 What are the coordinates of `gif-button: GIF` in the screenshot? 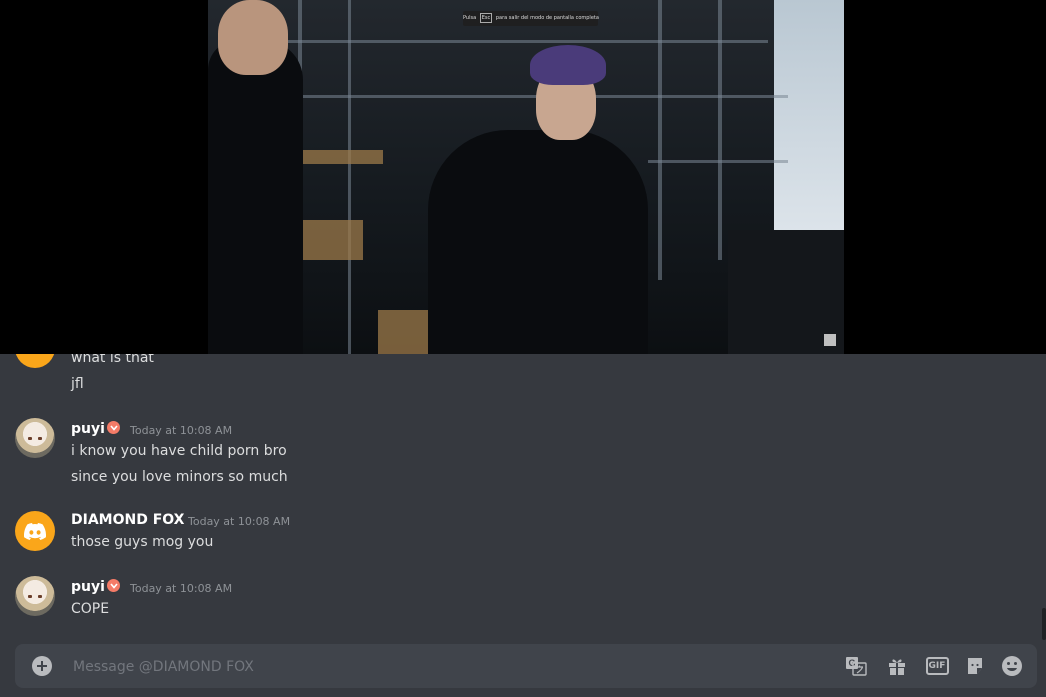 It's located at (937, 666).